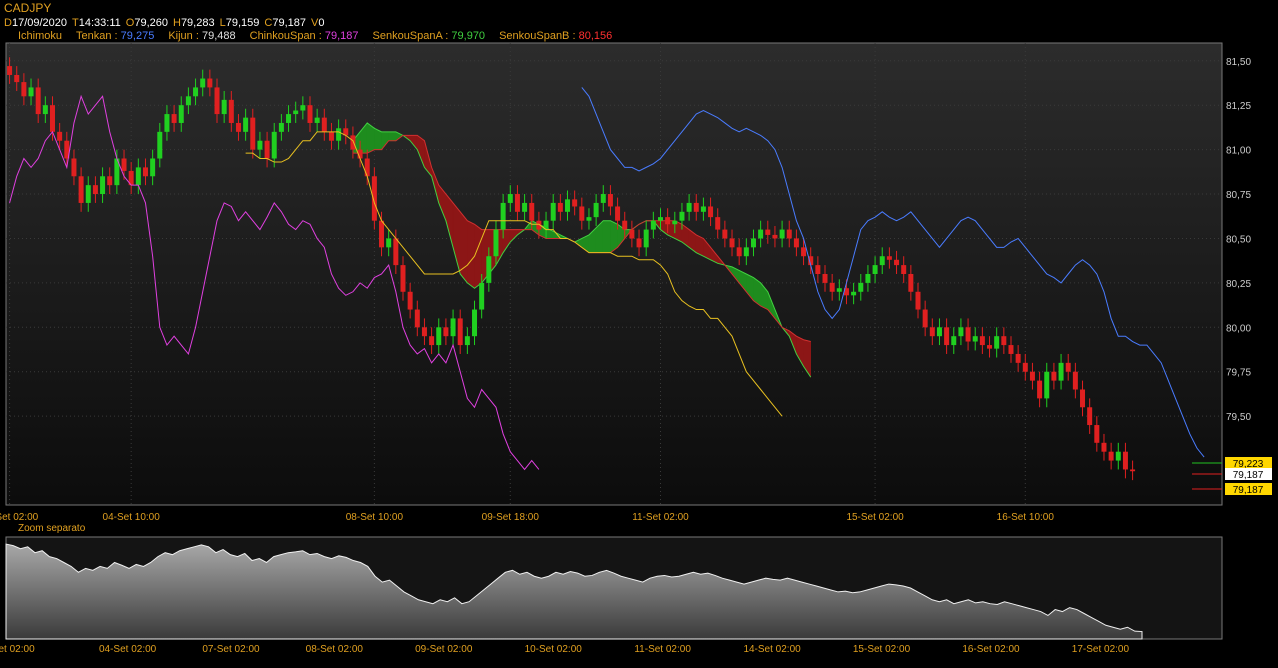 The width and height of the screenshot is (1278, 668). What do you see at coordinates (1238, 106) in the screenshot?
I see `y-tick-label: 81,25` at bounding box center [1238, 106].